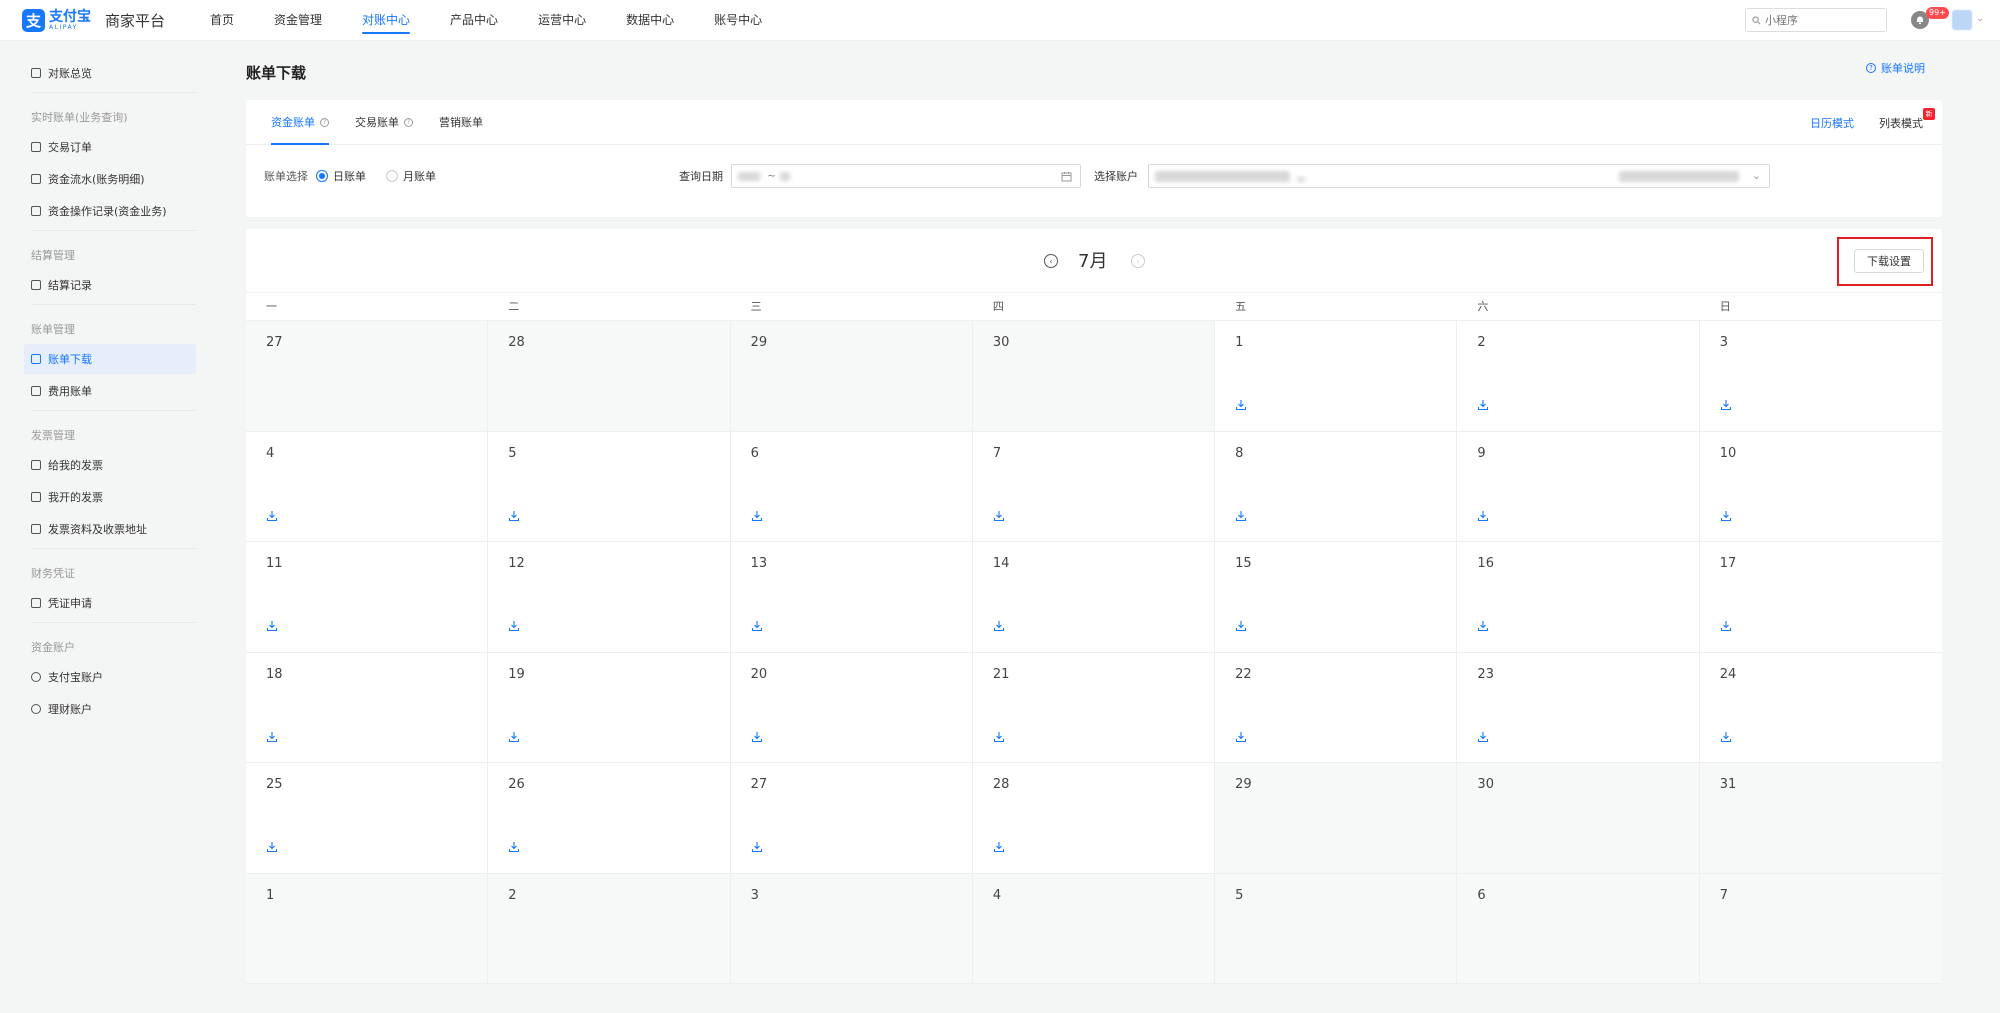  I want to click on calendar-day-cell: 8, so click(1336, 486).